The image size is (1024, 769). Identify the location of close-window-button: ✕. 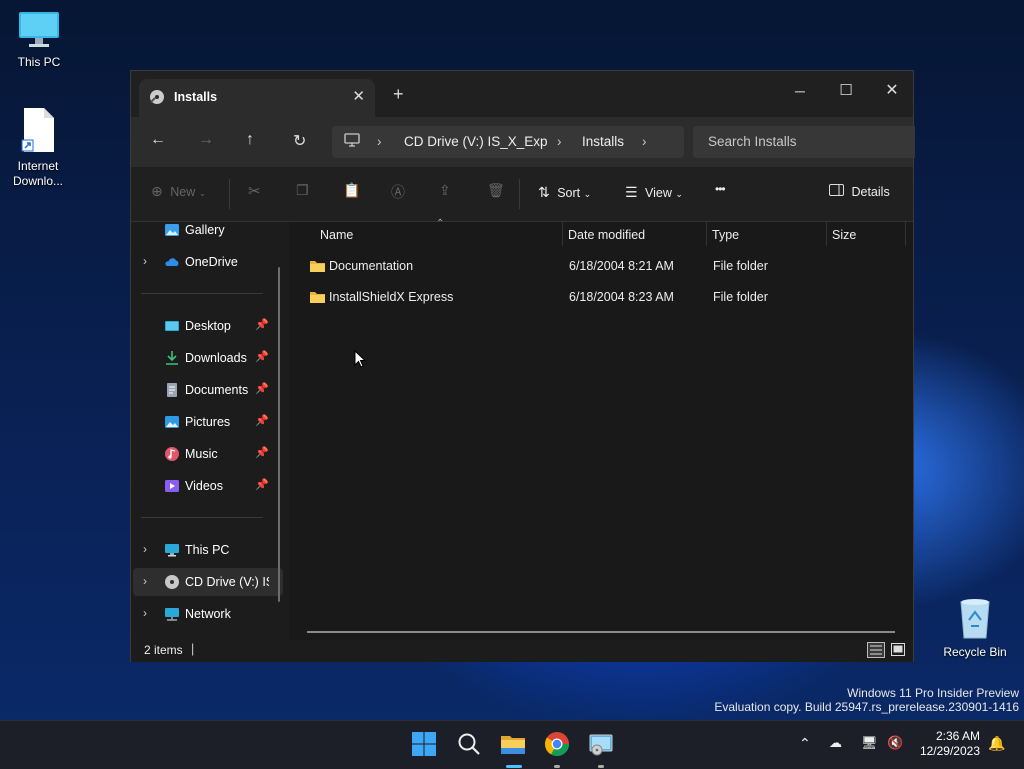
(892, 92).